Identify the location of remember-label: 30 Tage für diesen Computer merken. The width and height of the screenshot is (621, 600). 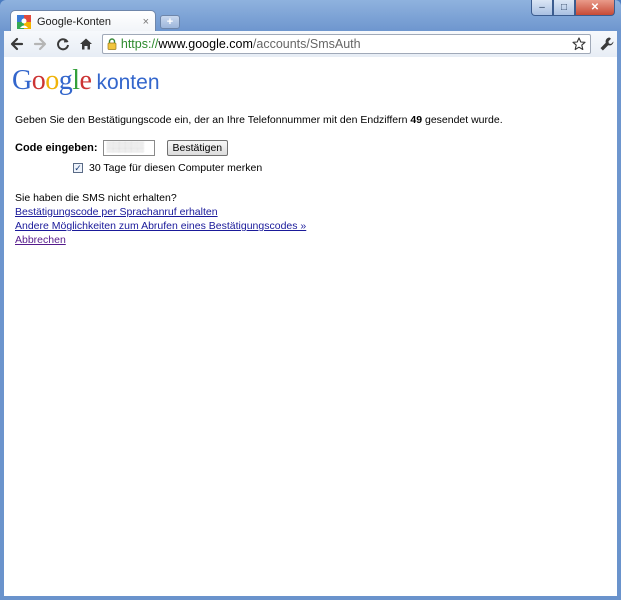
(176, 168).